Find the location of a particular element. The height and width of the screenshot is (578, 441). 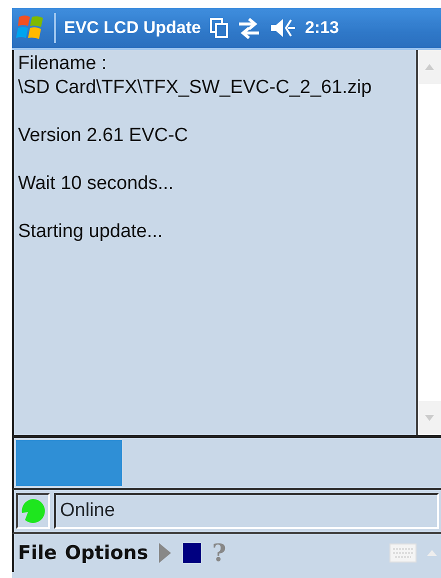

status-icon is located at coordinates (33, 511).